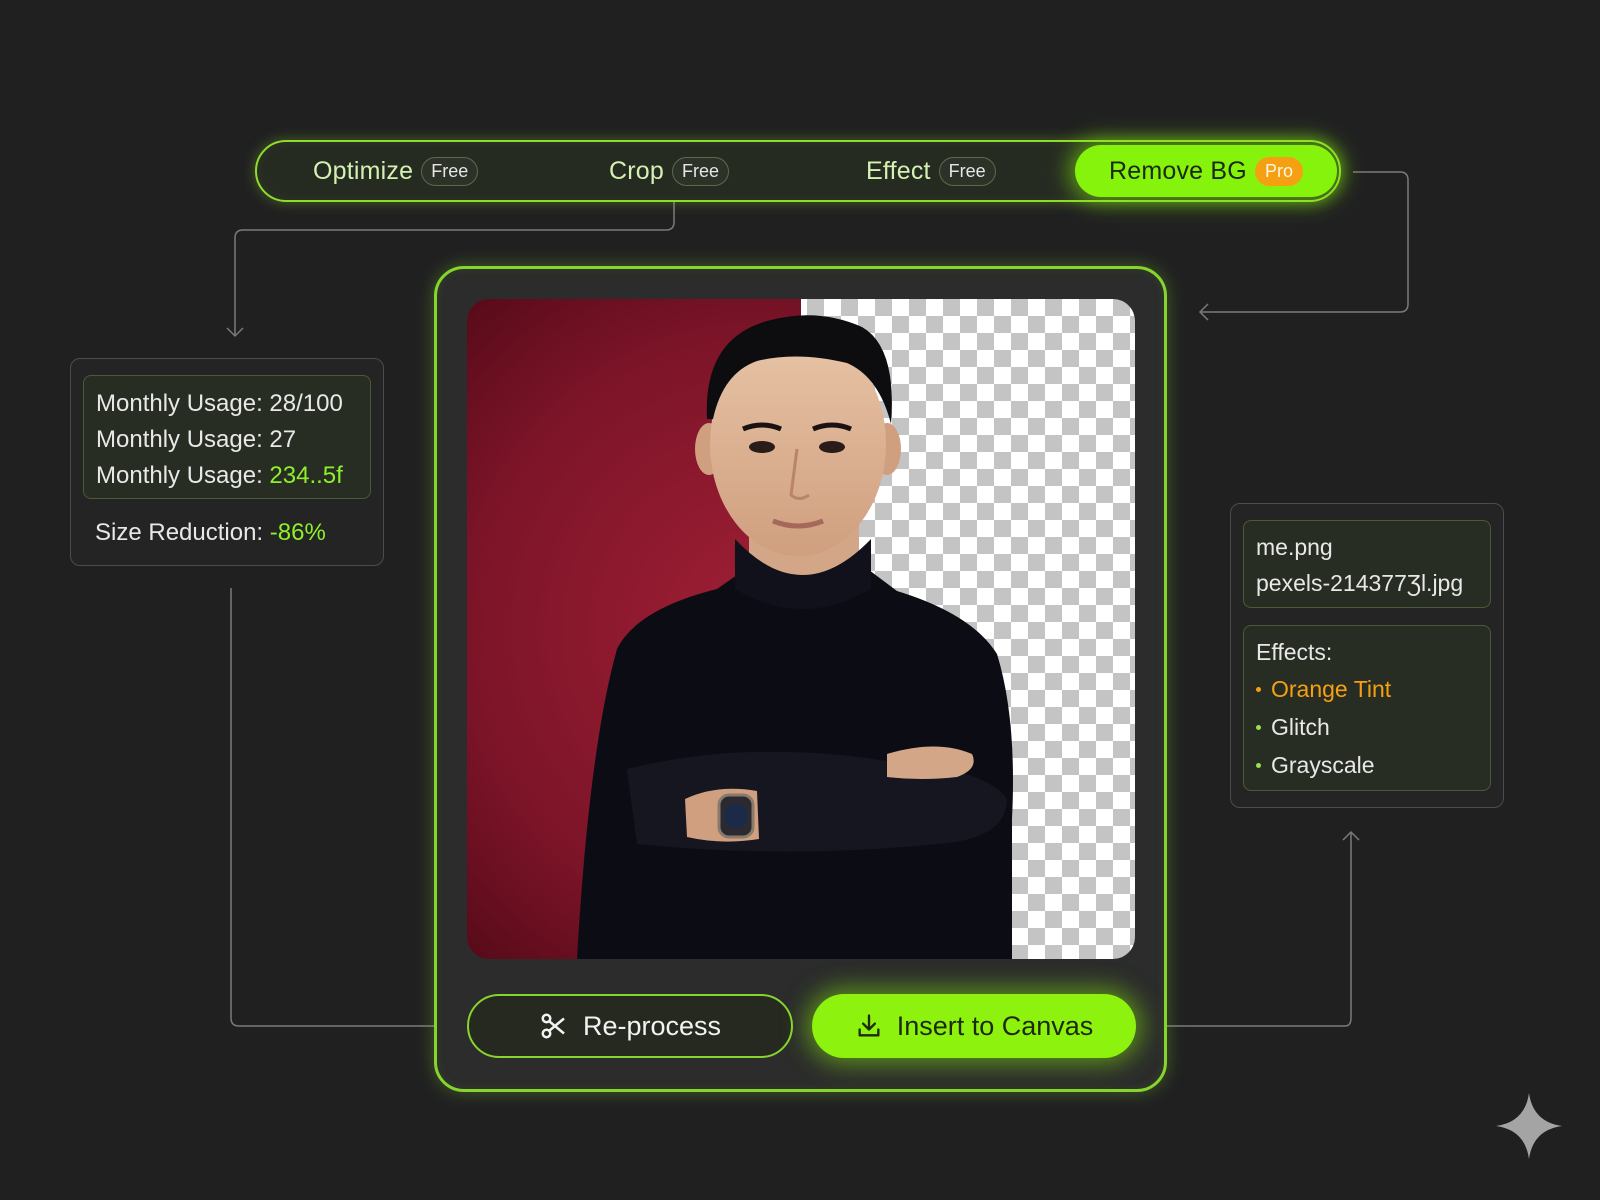 Image resolution: width=1600 pixels, height=1200 pixels. Describe the element at coordinates (1529, 1126) in the screenshot. I see `sparkle-icon` at that location.